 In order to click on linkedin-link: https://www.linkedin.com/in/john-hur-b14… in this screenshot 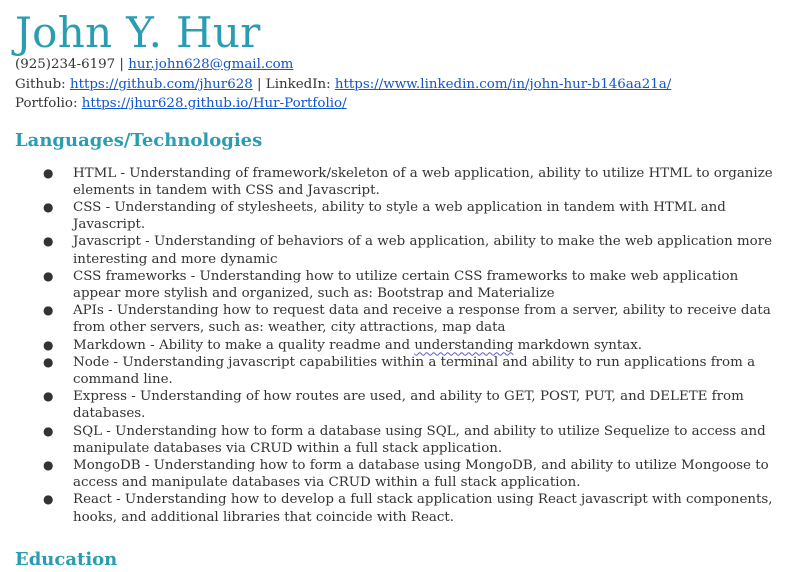, I will do `click(503, 84)`.